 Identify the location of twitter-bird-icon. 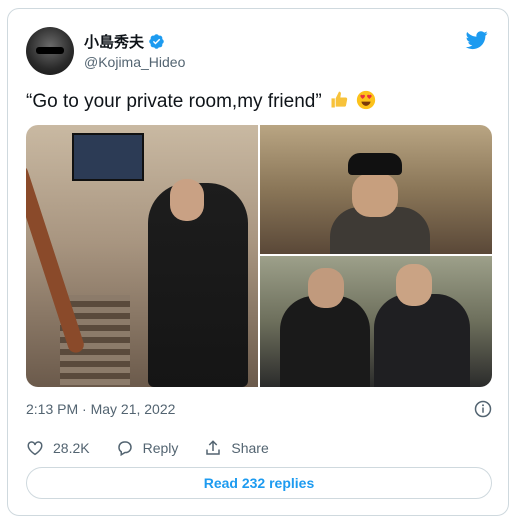
(477, 40).